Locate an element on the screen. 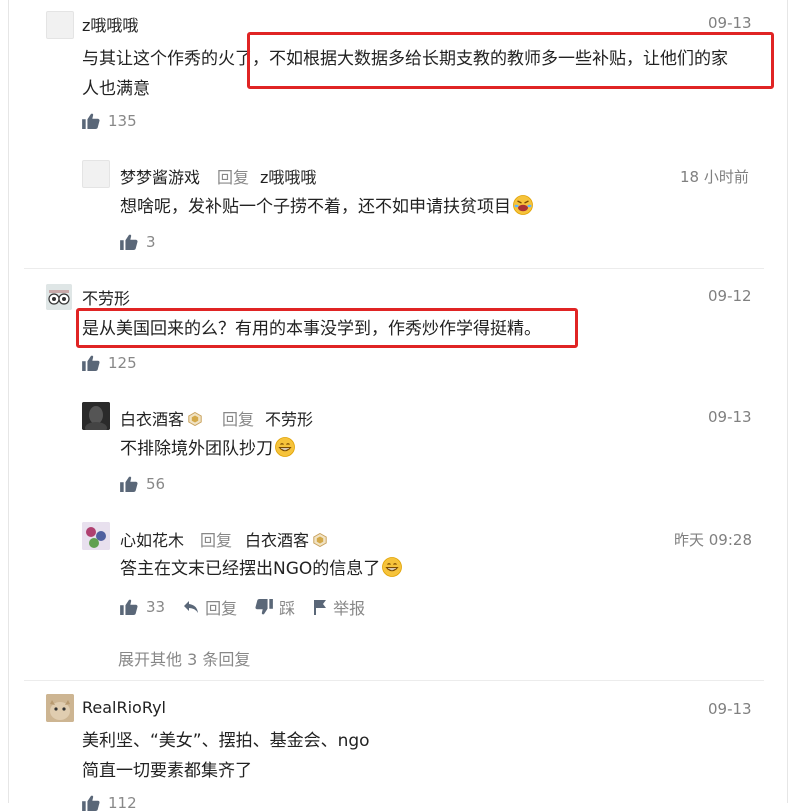 The height and width of the screenshot is (812, 800). reply-time: 18 小时前 is located at coordinates (714, 177).